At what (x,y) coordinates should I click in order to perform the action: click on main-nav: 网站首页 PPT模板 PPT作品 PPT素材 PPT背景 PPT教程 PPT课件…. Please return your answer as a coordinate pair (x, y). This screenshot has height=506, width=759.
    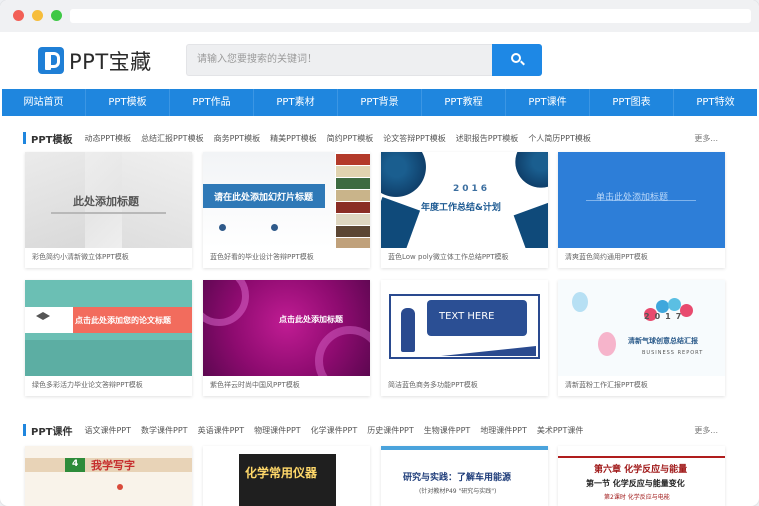
    Looking at the image, I should click on (379, 102).